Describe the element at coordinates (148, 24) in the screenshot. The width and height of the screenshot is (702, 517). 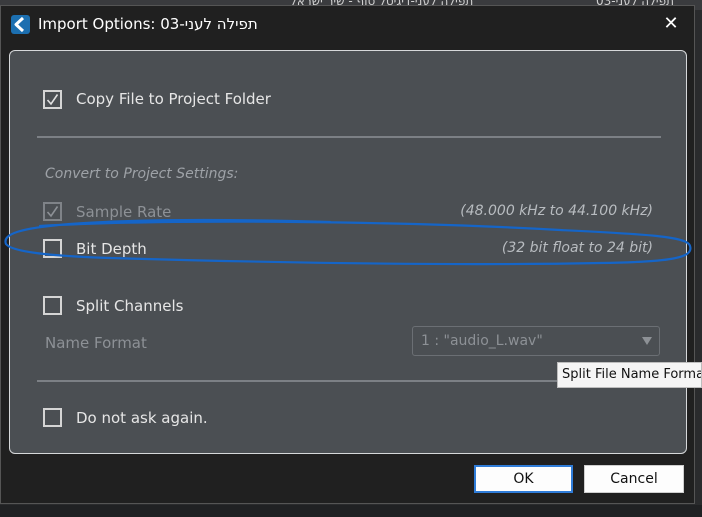
I see `dialog-title: Import Options: 03-תפילה לעני` at that location.